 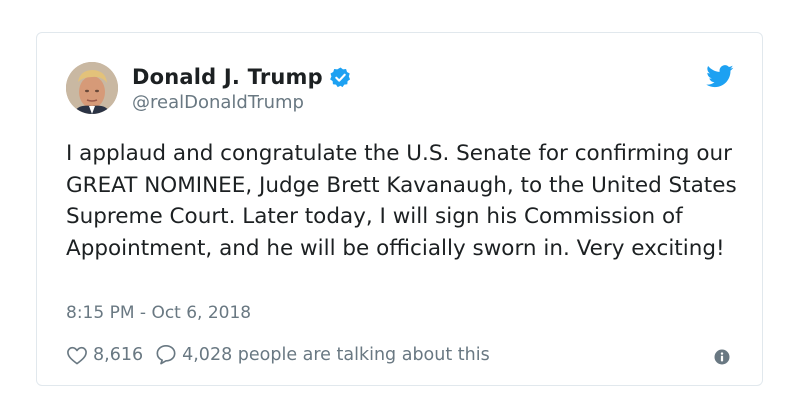 I want to click on info-icon, so click(x=722, y=357).